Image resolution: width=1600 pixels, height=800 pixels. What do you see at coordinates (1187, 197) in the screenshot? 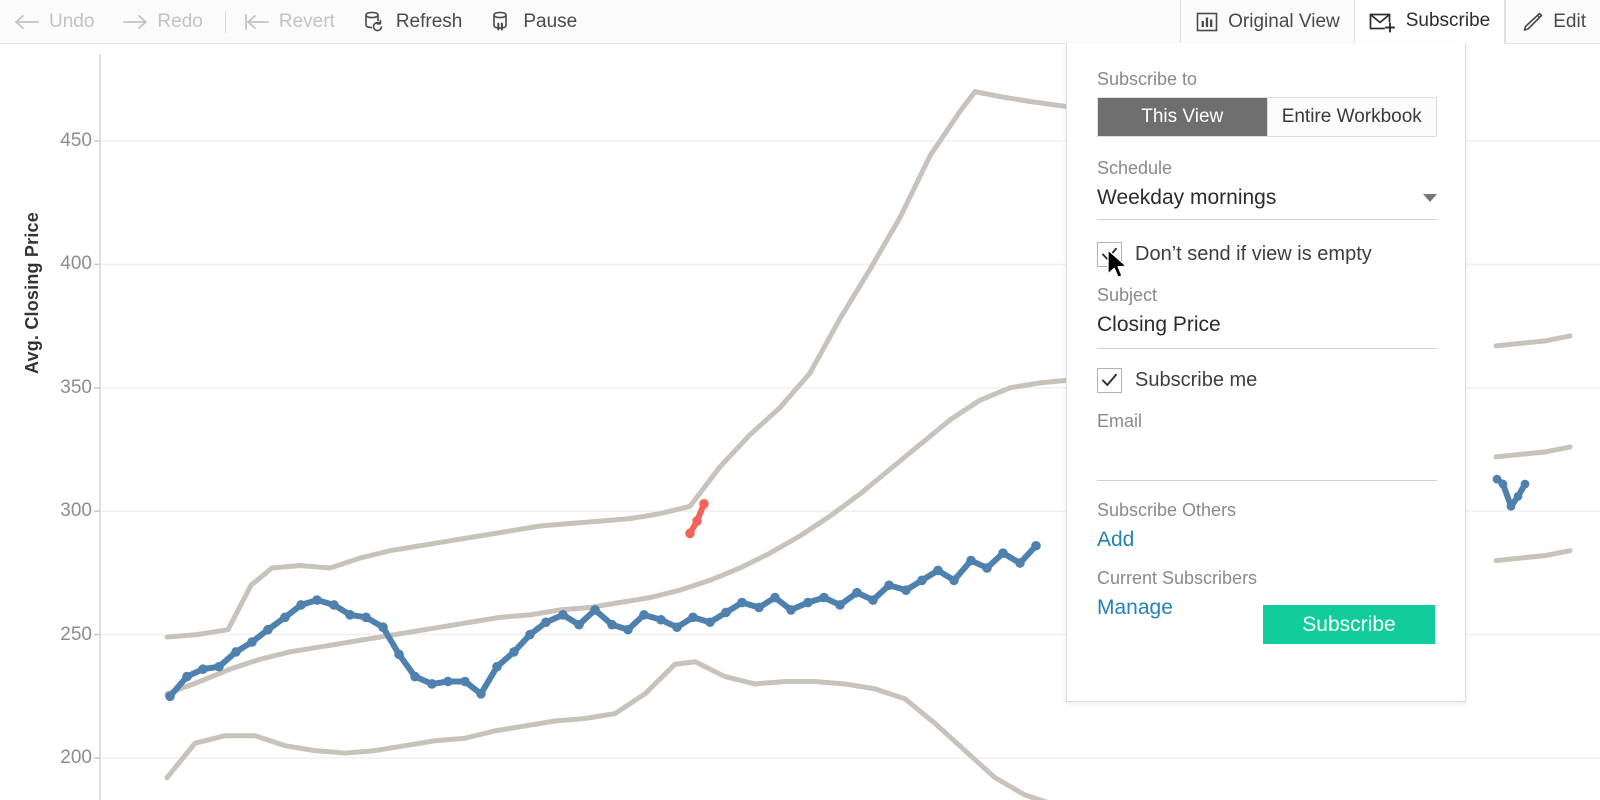
I see `schedule-value: Weekday mornings` at bounding box center [1187, 197].